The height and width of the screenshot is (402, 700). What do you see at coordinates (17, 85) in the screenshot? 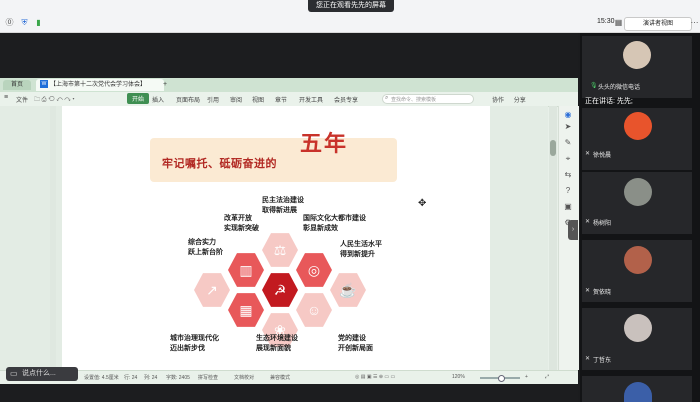
I see `home-tab: 首页` at bounding box center [17, 85].